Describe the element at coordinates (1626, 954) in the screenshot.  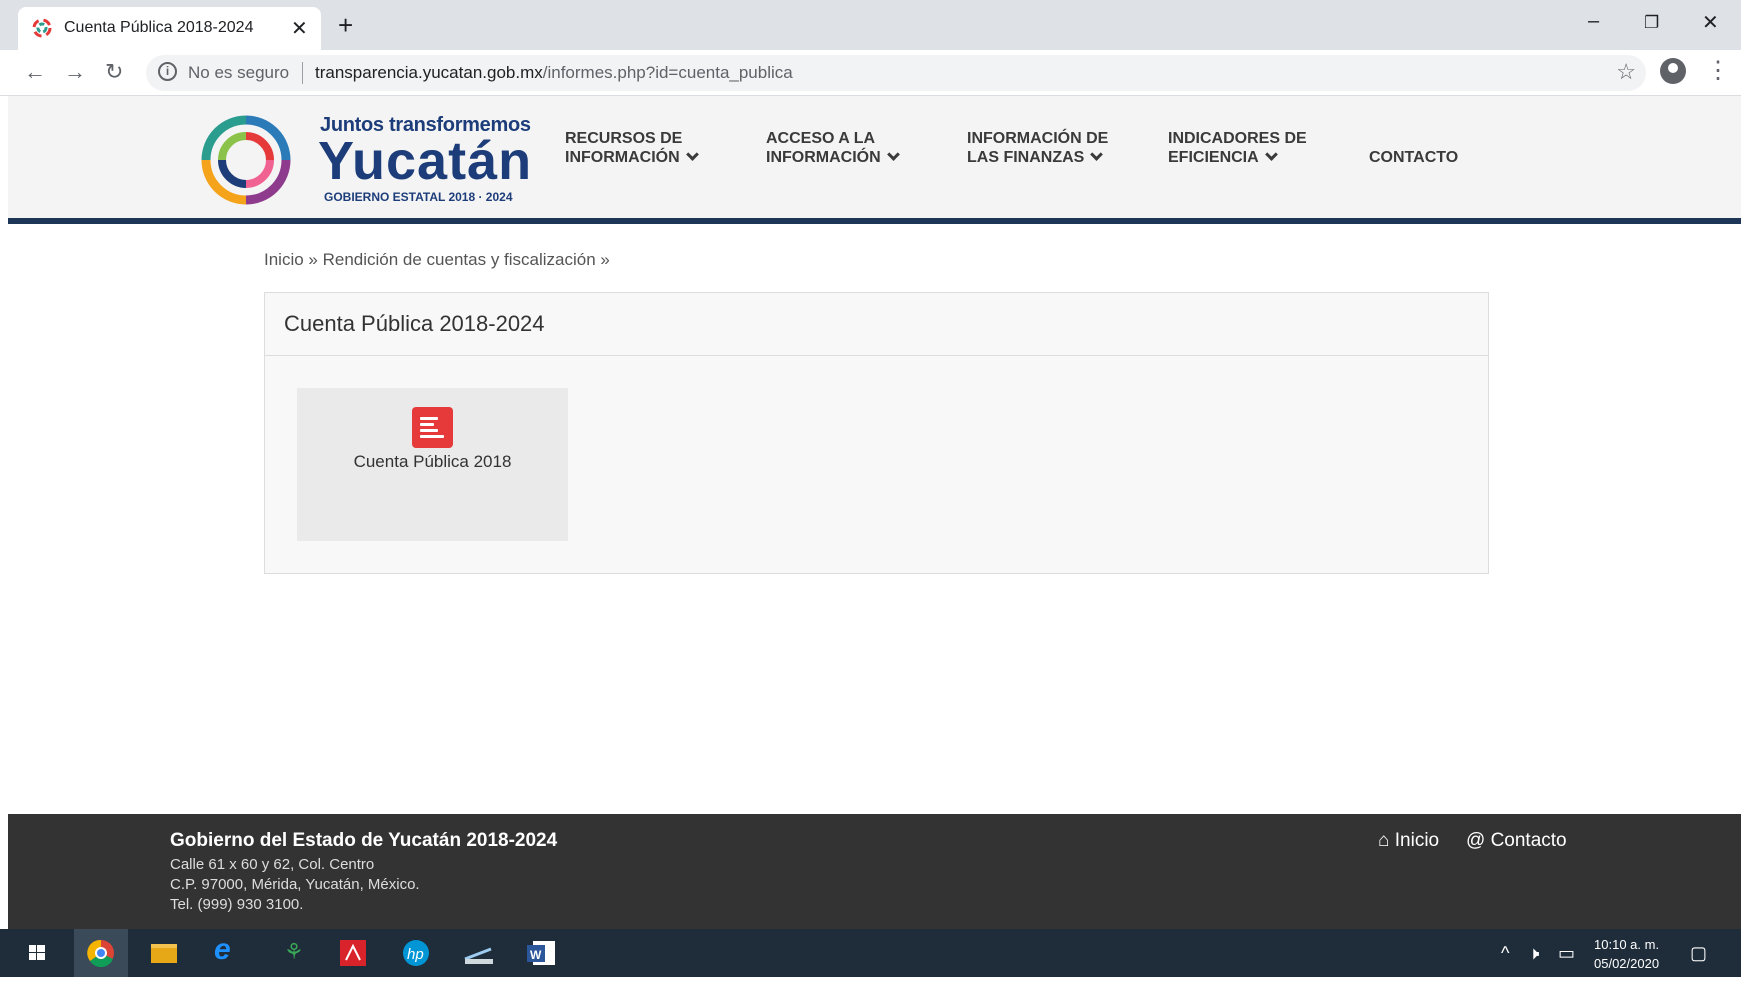
I see `taskbar-clock: 10:10 a. m. 05/02/2020` at that location.